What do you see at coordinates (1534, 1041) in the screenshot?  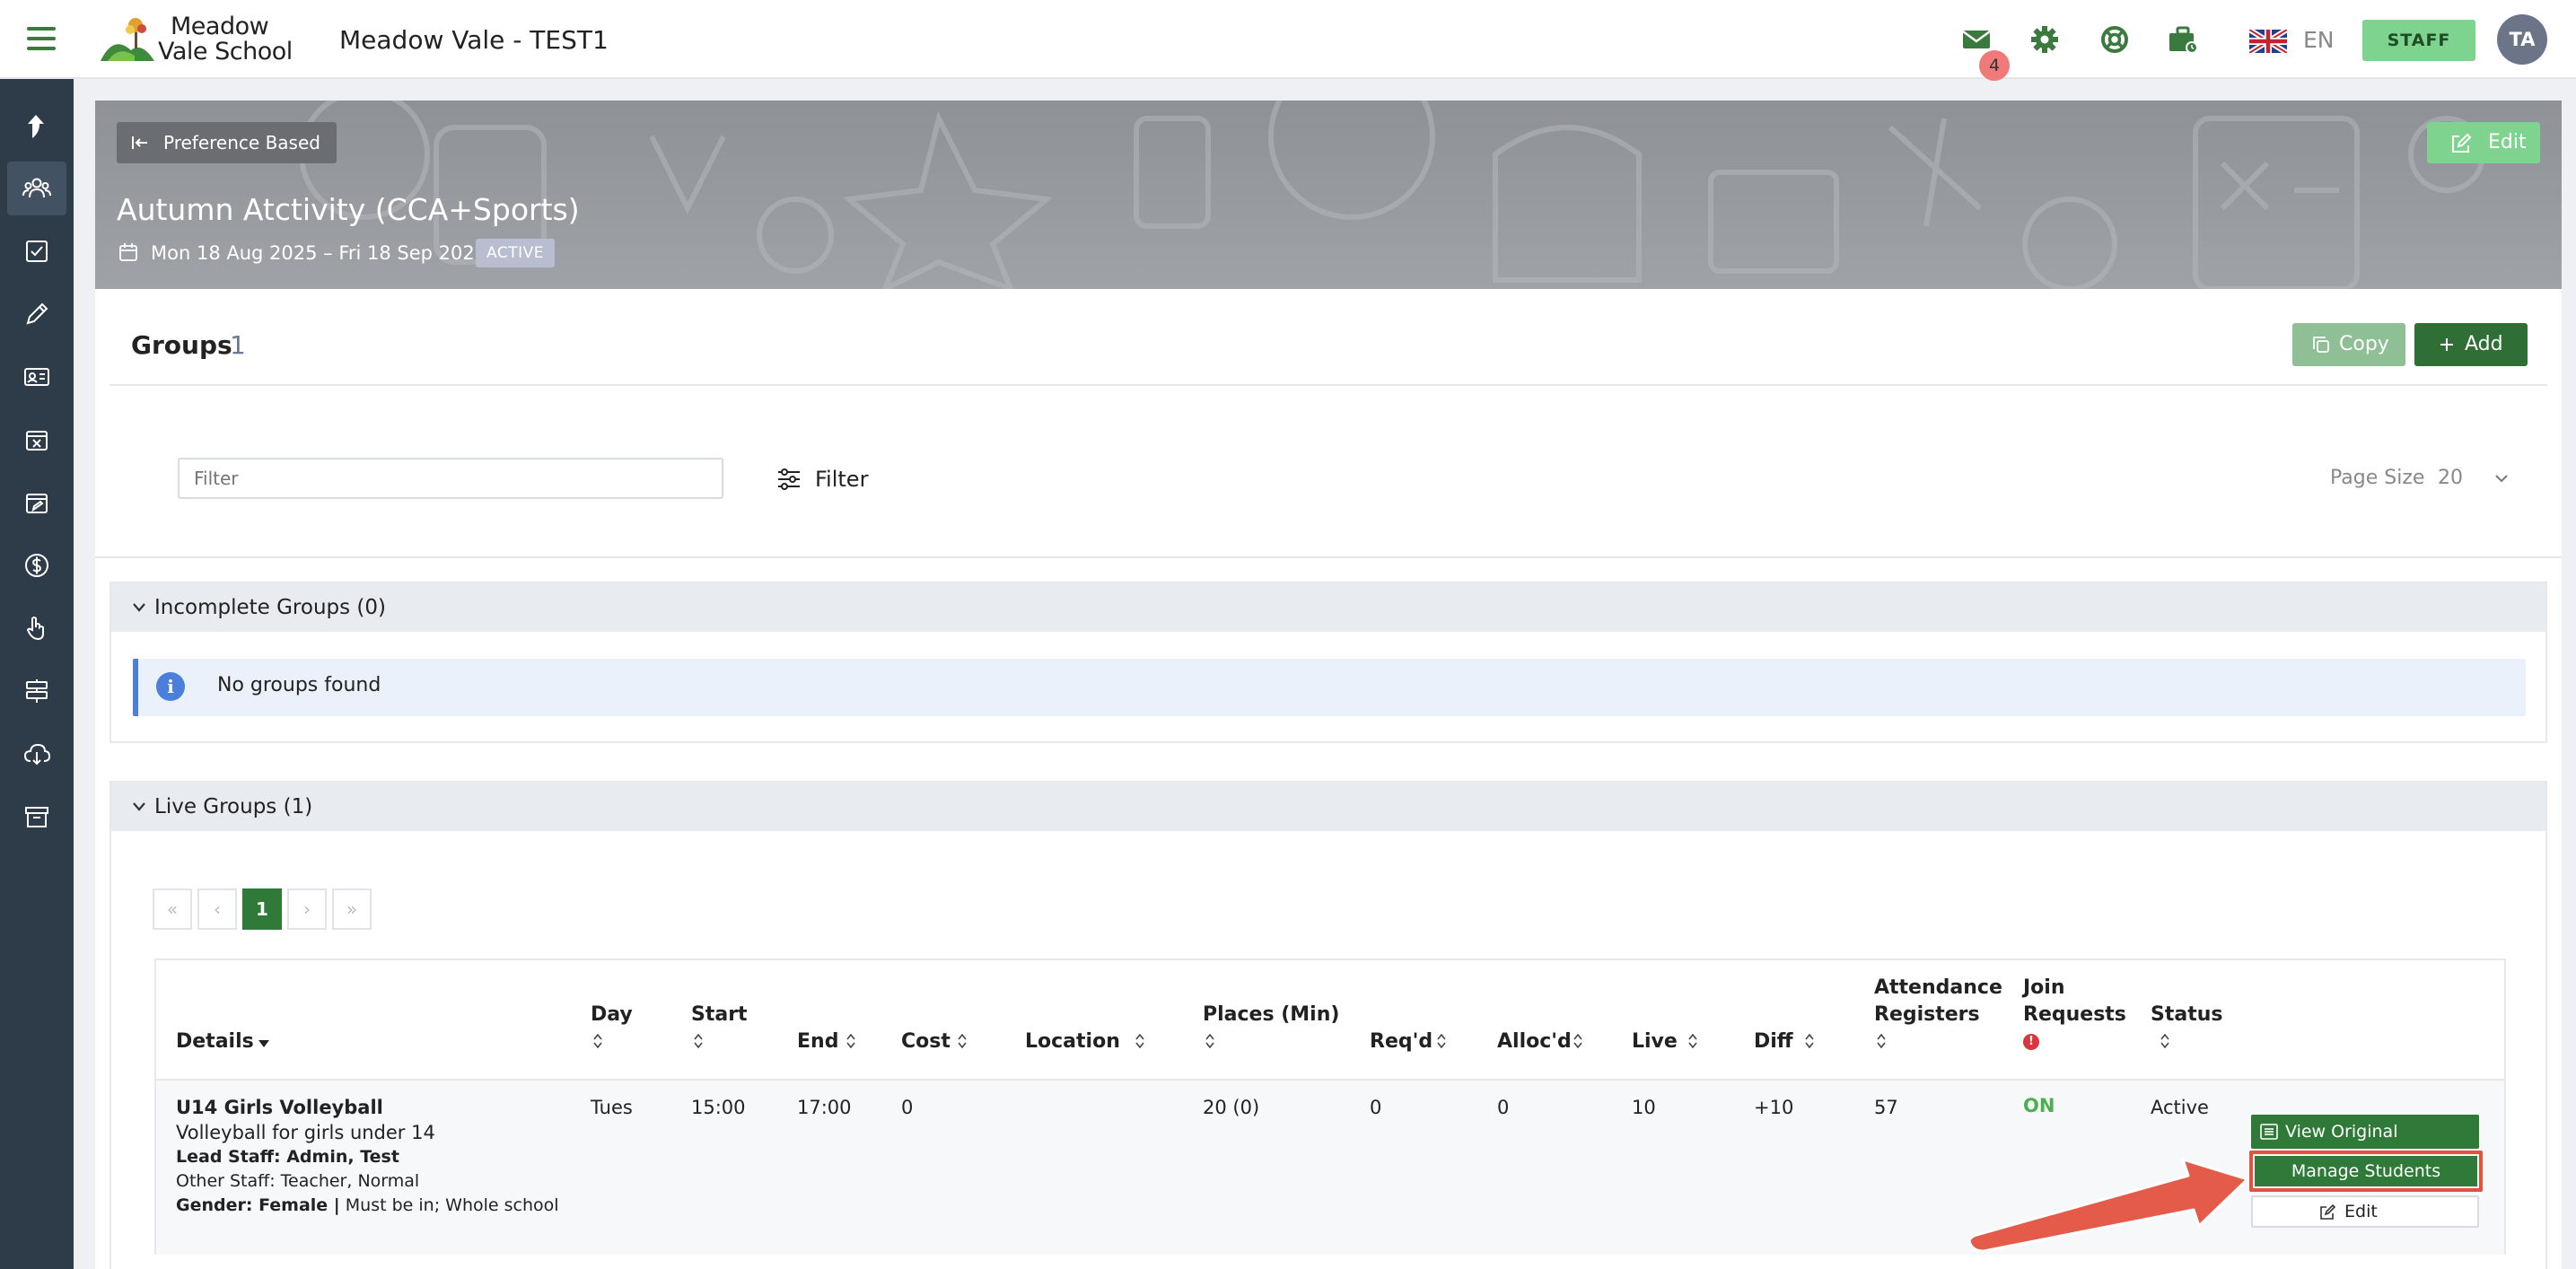 I see `column-header-allocd: Alloc'd` at bounding box center [1534, 1041].